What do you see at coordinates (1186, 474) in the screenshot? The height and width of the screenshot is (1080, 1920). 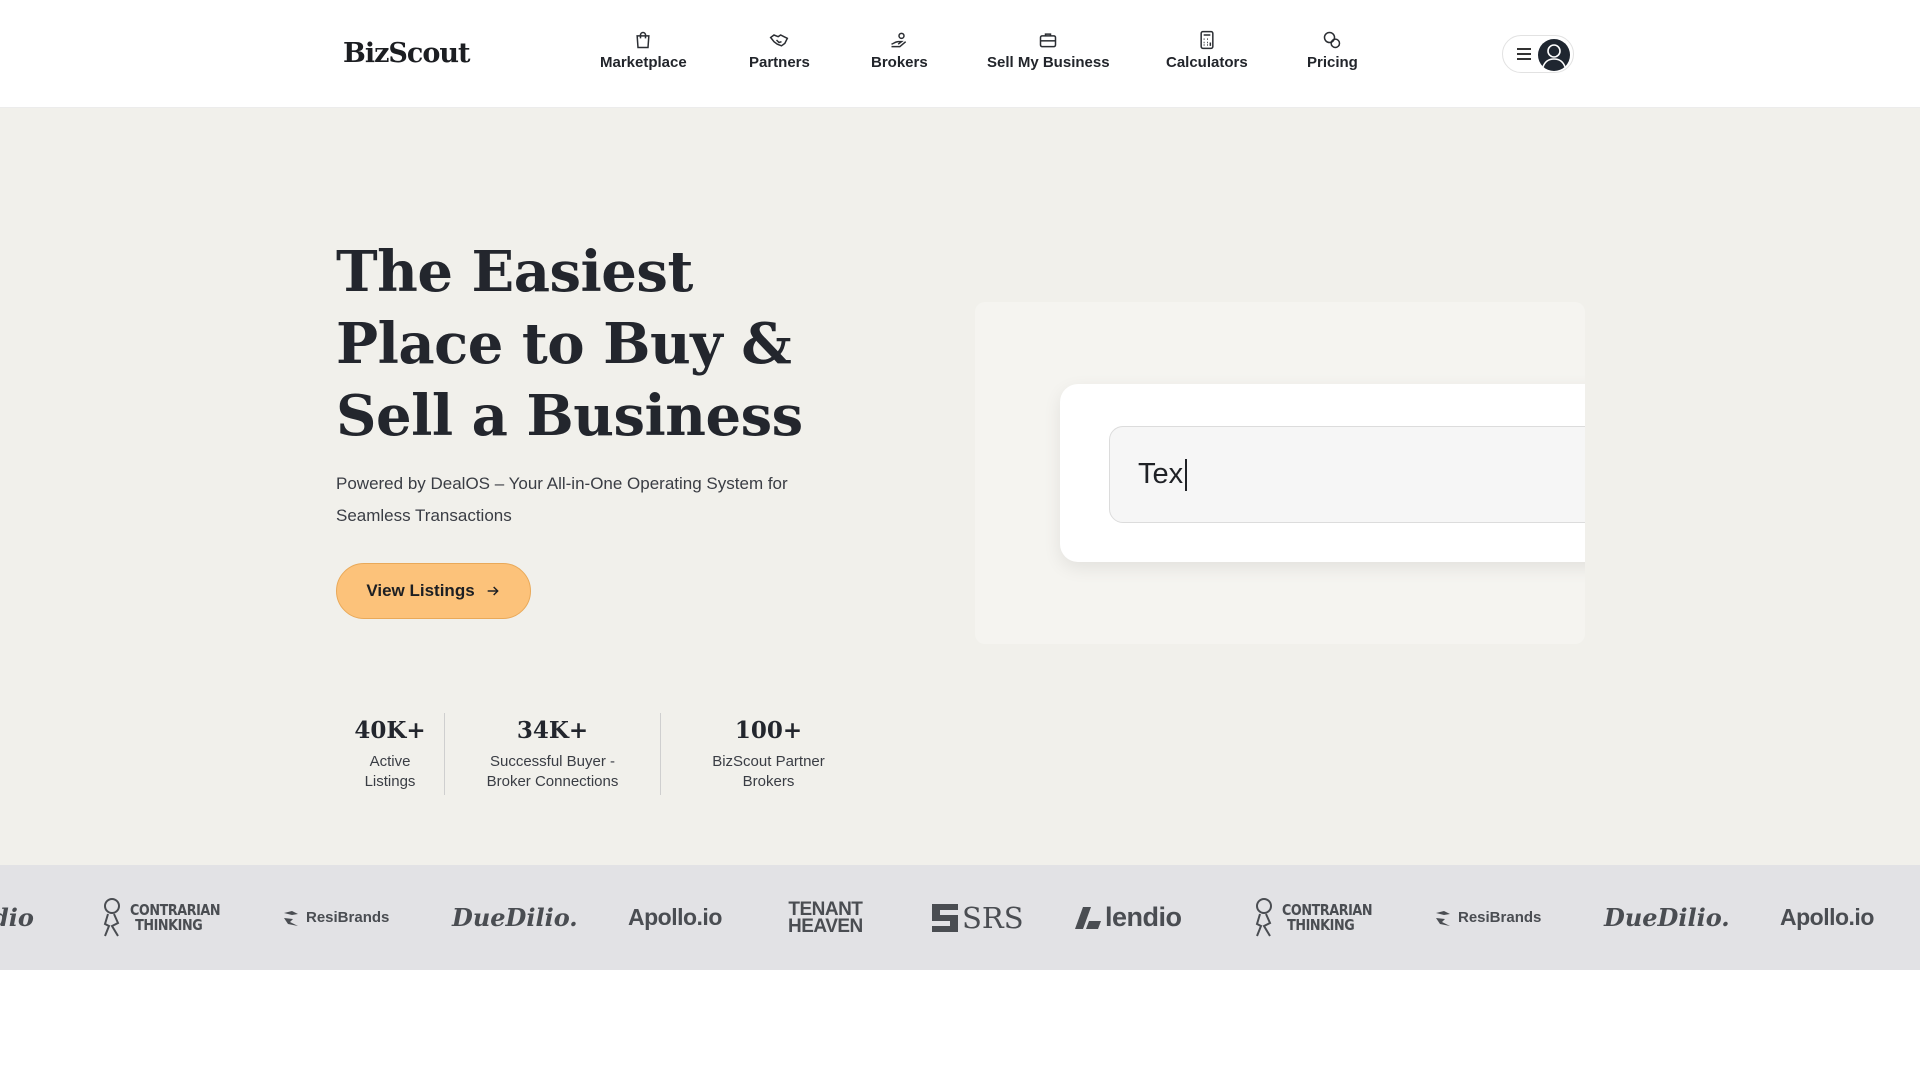 I see `text-caret` at bounding box center [1186, 474].